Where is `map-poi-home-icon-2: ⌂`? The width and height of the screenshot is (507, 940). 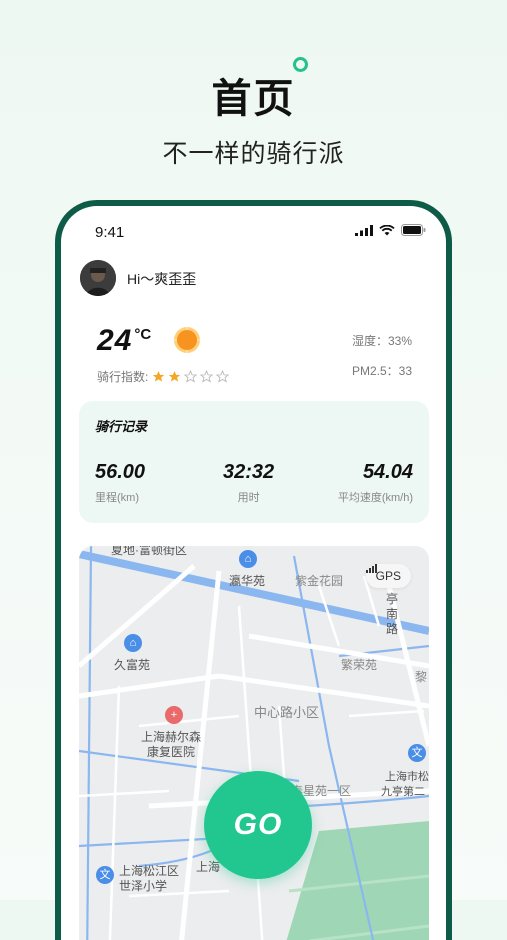
map-poi-home-icon-2: ⌂ is located at coordinates (133, 643).